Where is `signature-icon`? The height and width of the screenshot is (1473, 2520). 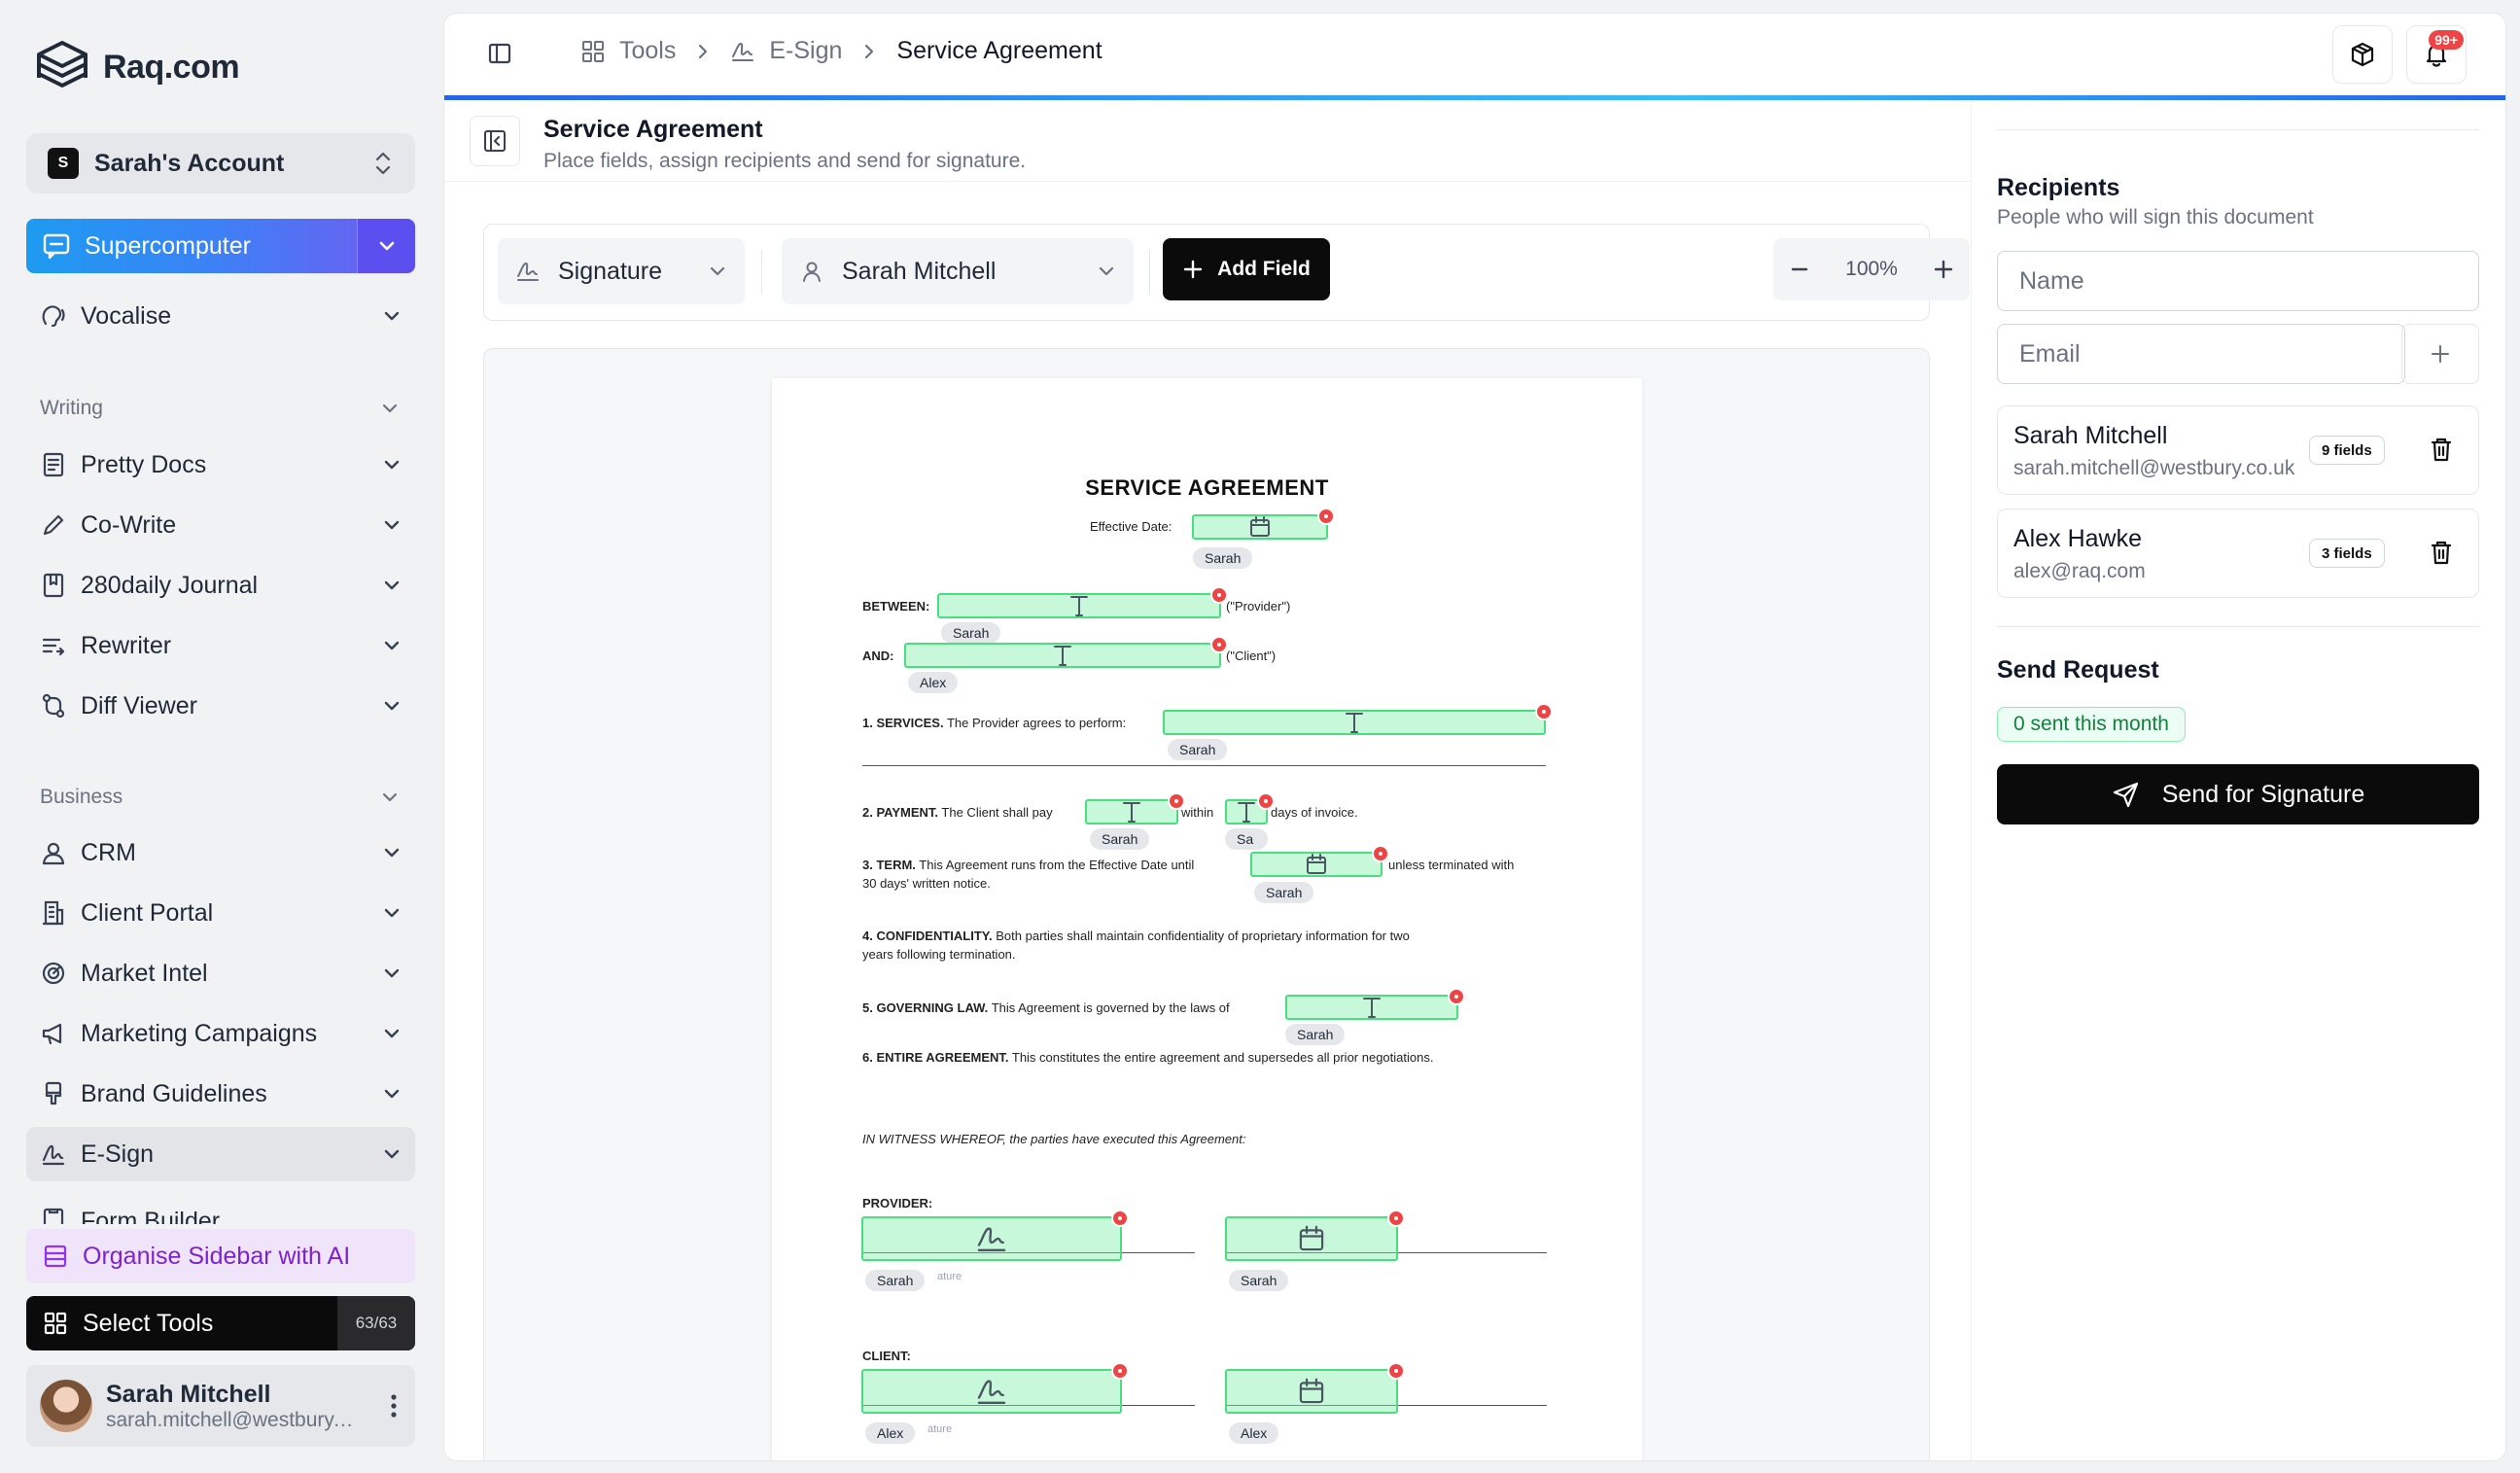
signature-icon is located at coordinates (528, 271).